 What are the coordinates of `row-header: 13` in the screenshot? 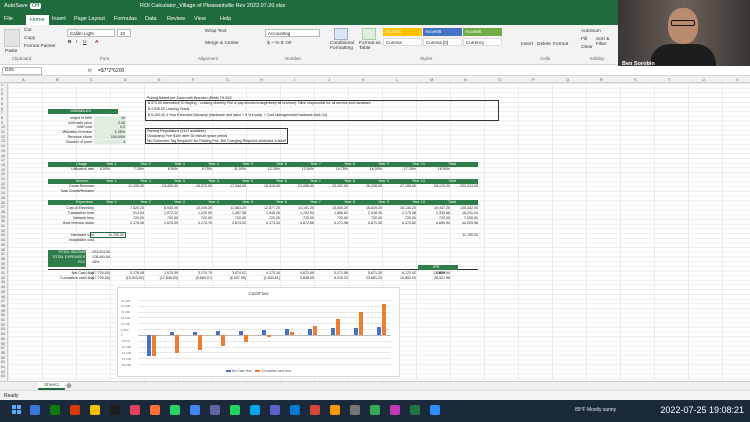 It's located at (3, 141).